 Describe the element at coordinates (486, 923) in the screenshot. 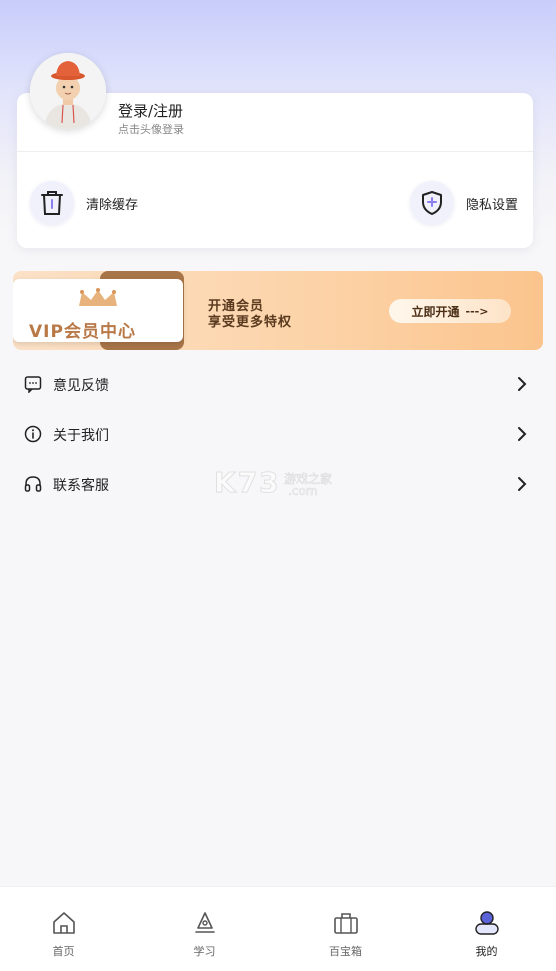

I see `user-icon` at that location.